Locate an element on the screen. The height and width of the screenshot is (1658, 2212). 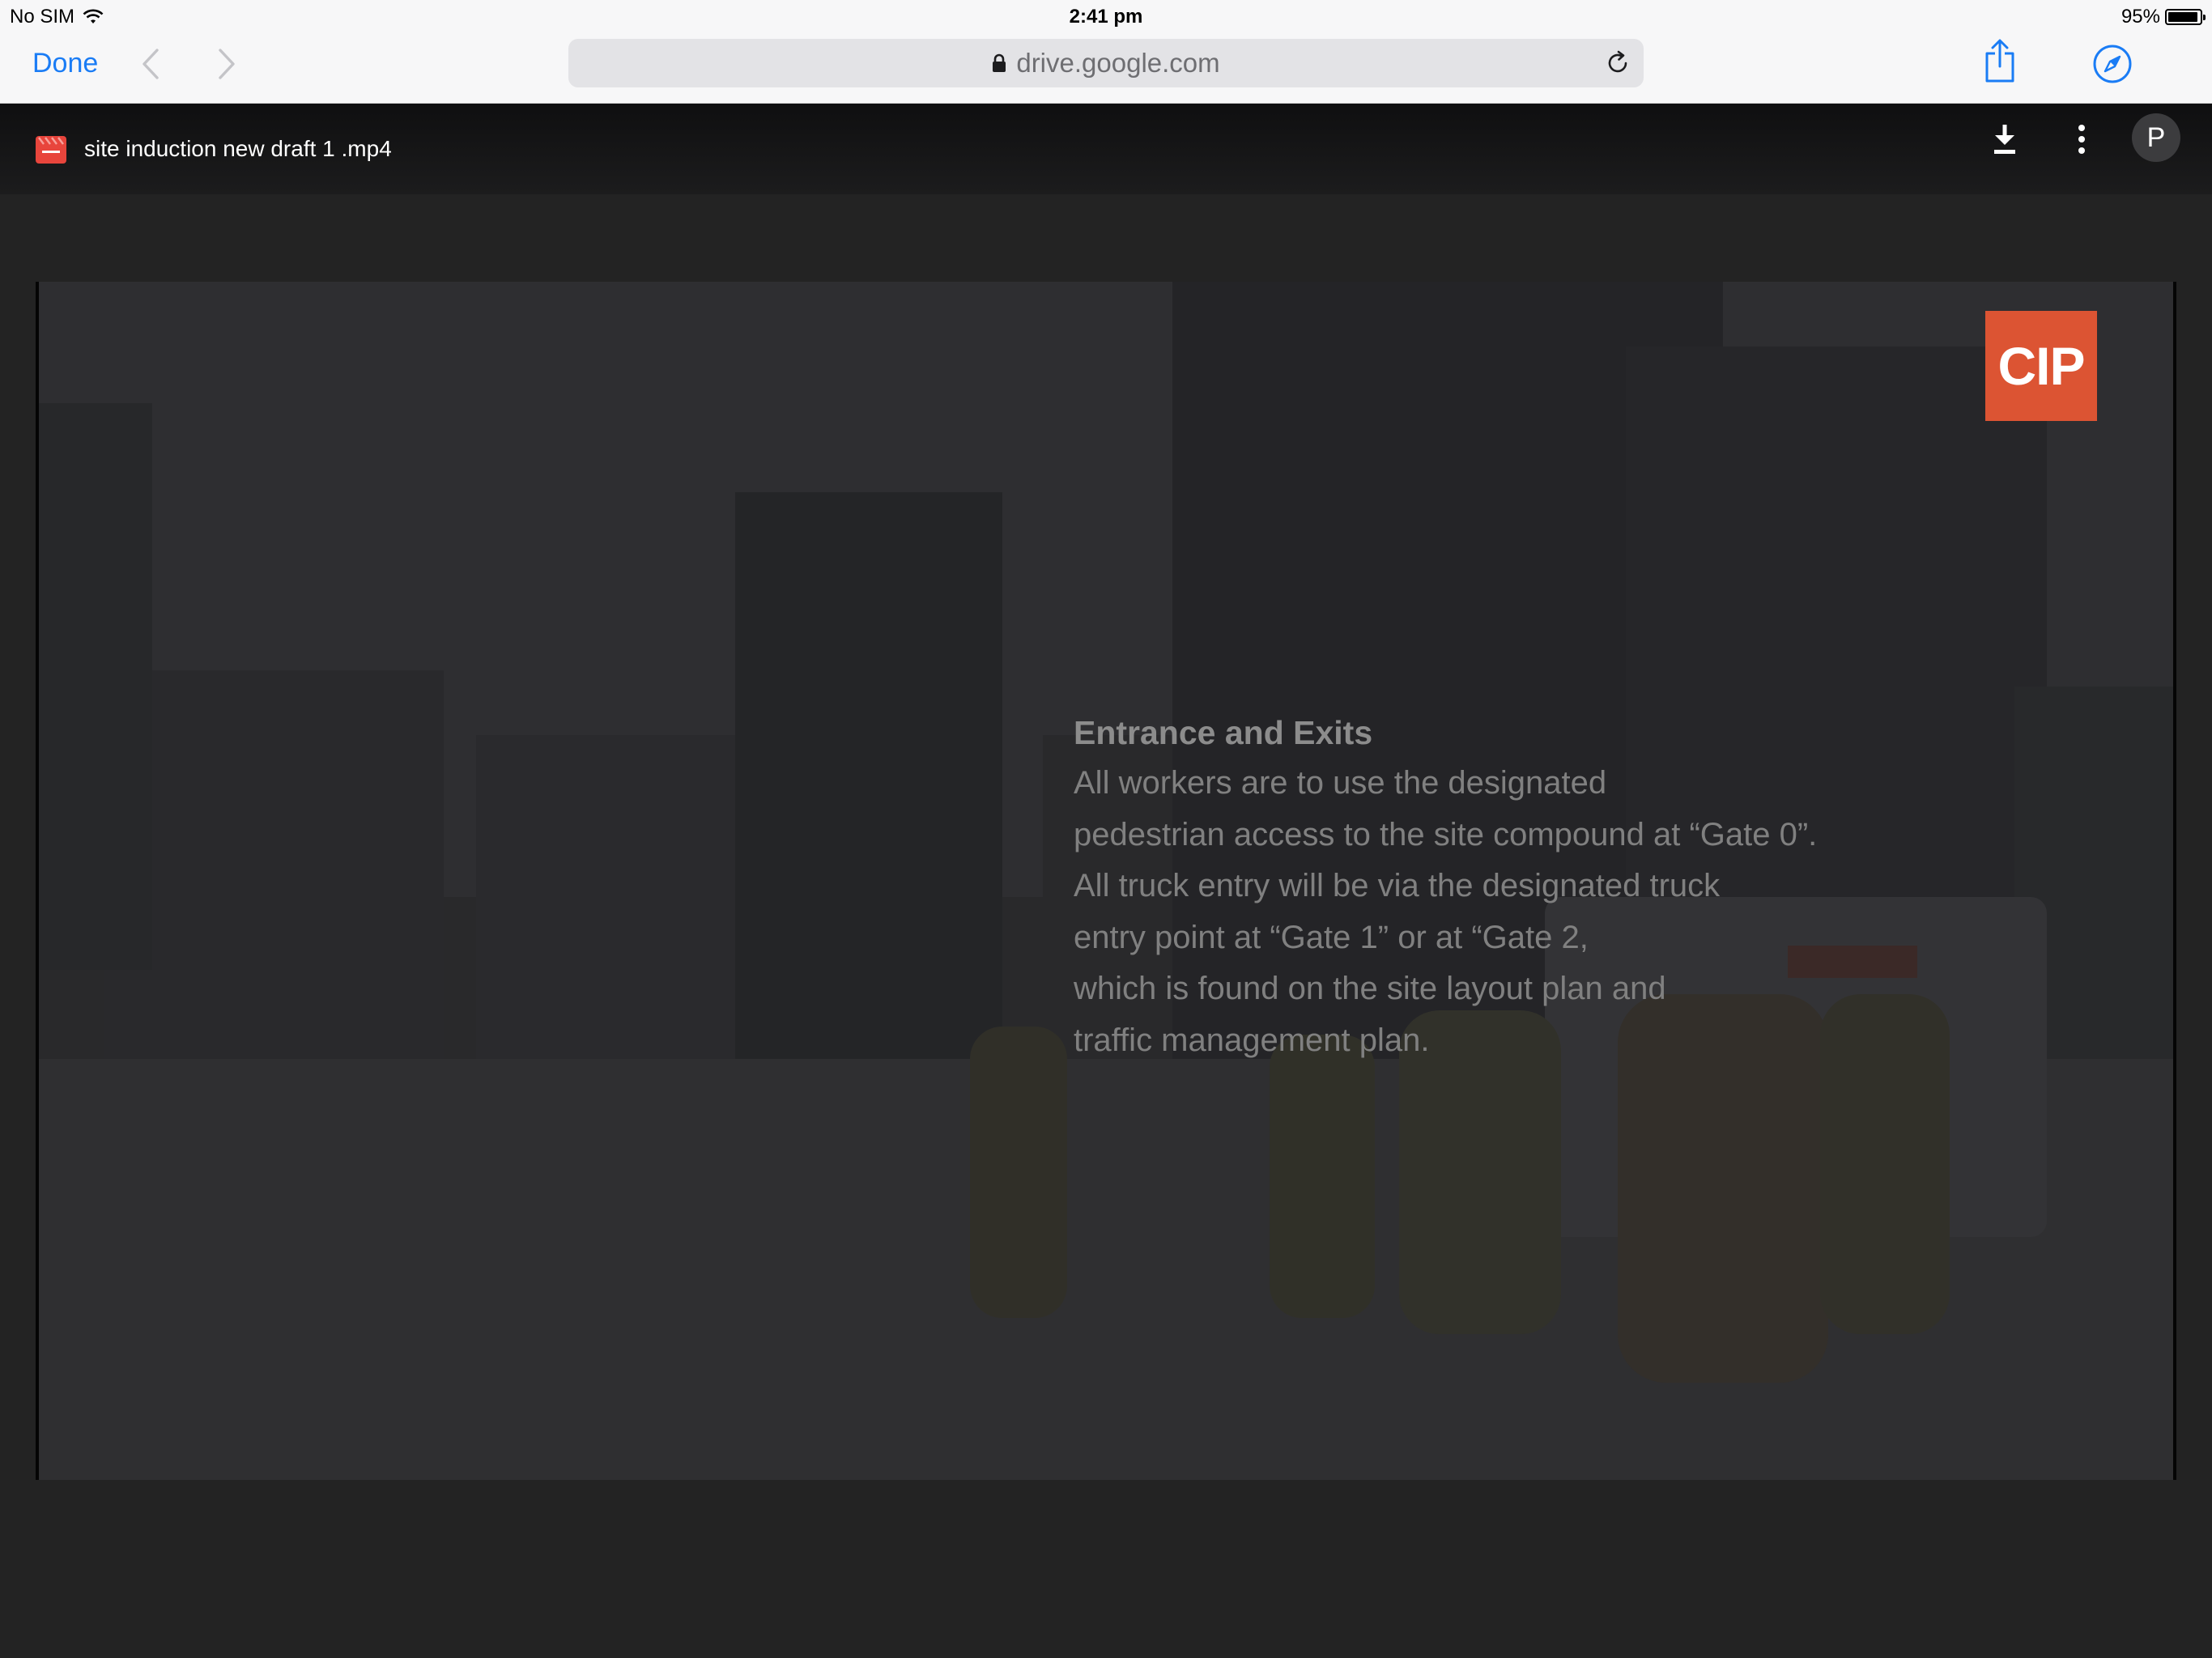
url-text: drive.google.com is located at coordinates (1118, 63).